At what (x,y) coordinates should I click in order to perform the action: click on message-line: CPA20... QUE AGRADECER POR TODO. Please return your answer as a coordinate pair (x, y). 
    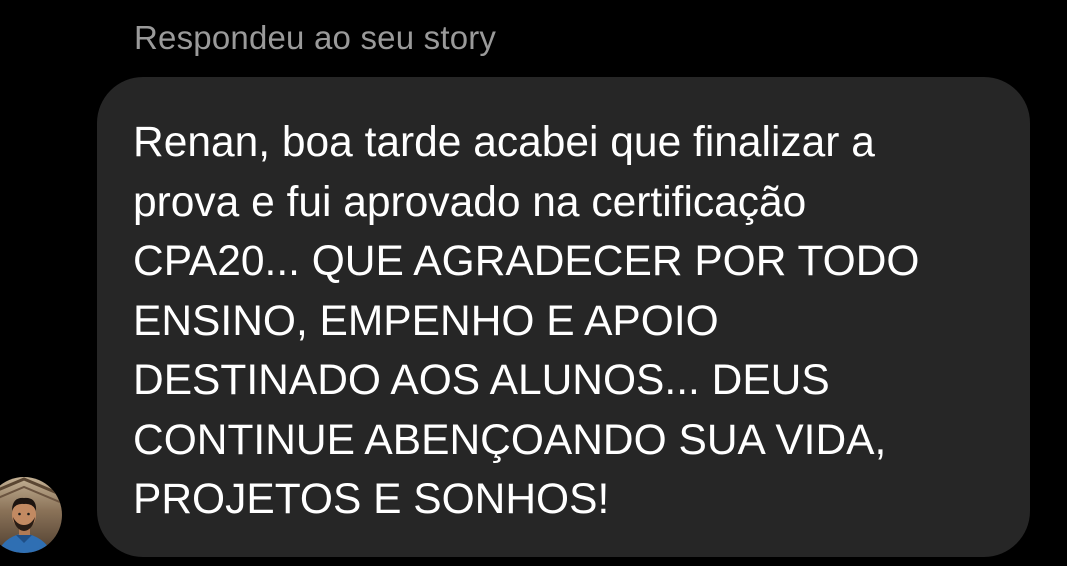
    Looking at the image, I should click on (526, 261).